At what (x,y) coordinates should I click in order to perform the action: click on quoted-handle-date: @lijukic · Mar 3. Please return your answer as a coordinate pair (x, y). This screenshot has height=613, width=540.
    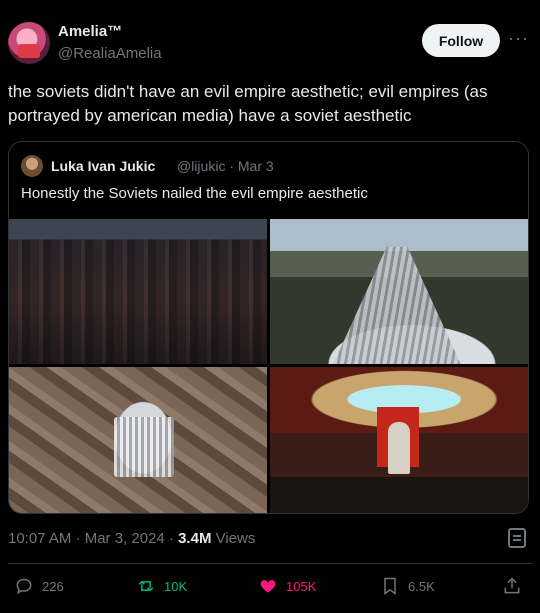
    Looking at the image, I should click on (225, 166).